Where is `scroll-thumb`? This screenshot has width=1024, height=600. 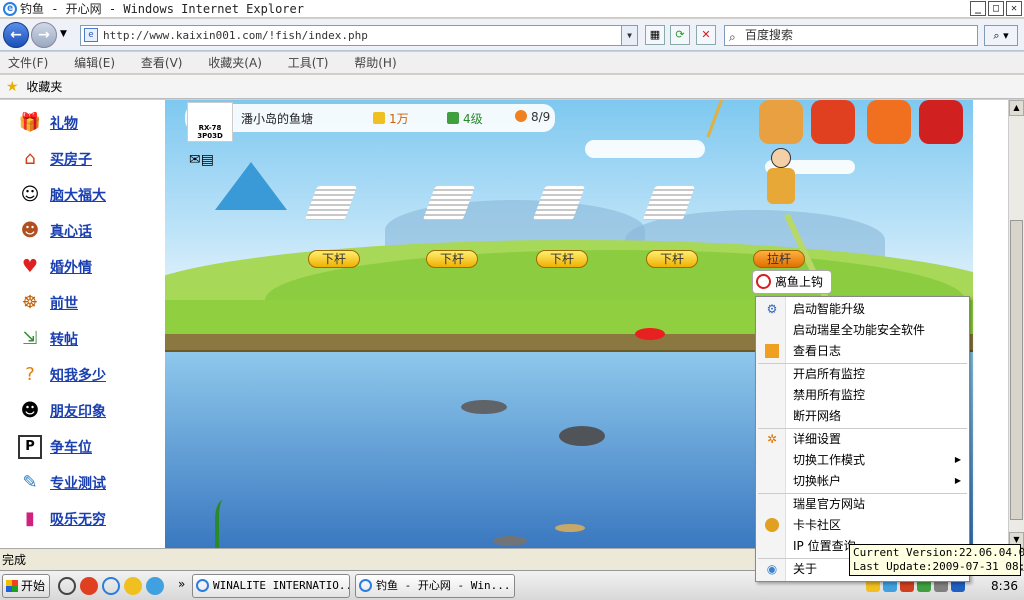 scroll-thumb is located at coordinates (1016, 370).